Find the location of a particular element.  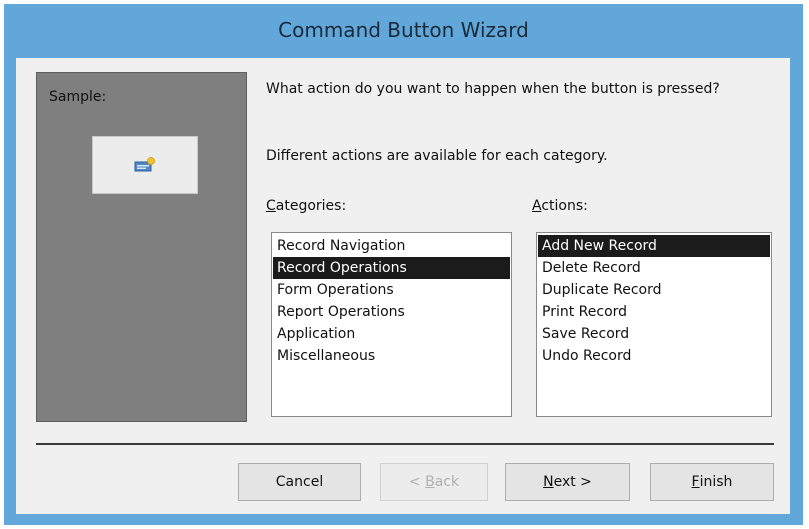

finish-button-mnemonic: F is located at coordinates (695, 482).